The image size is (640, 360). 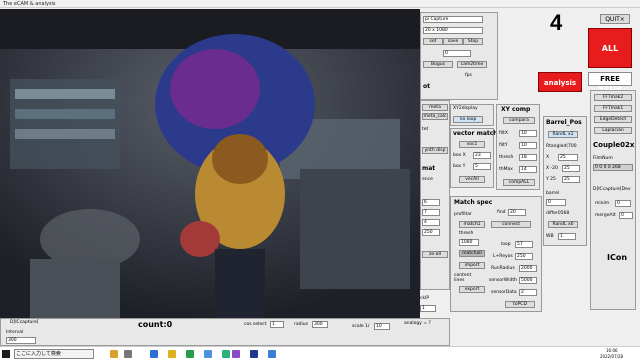 What do you see at coordinates (617, 257) in the screenshot?
I see `icon-label: ICon` at bounding box center [617, 257].